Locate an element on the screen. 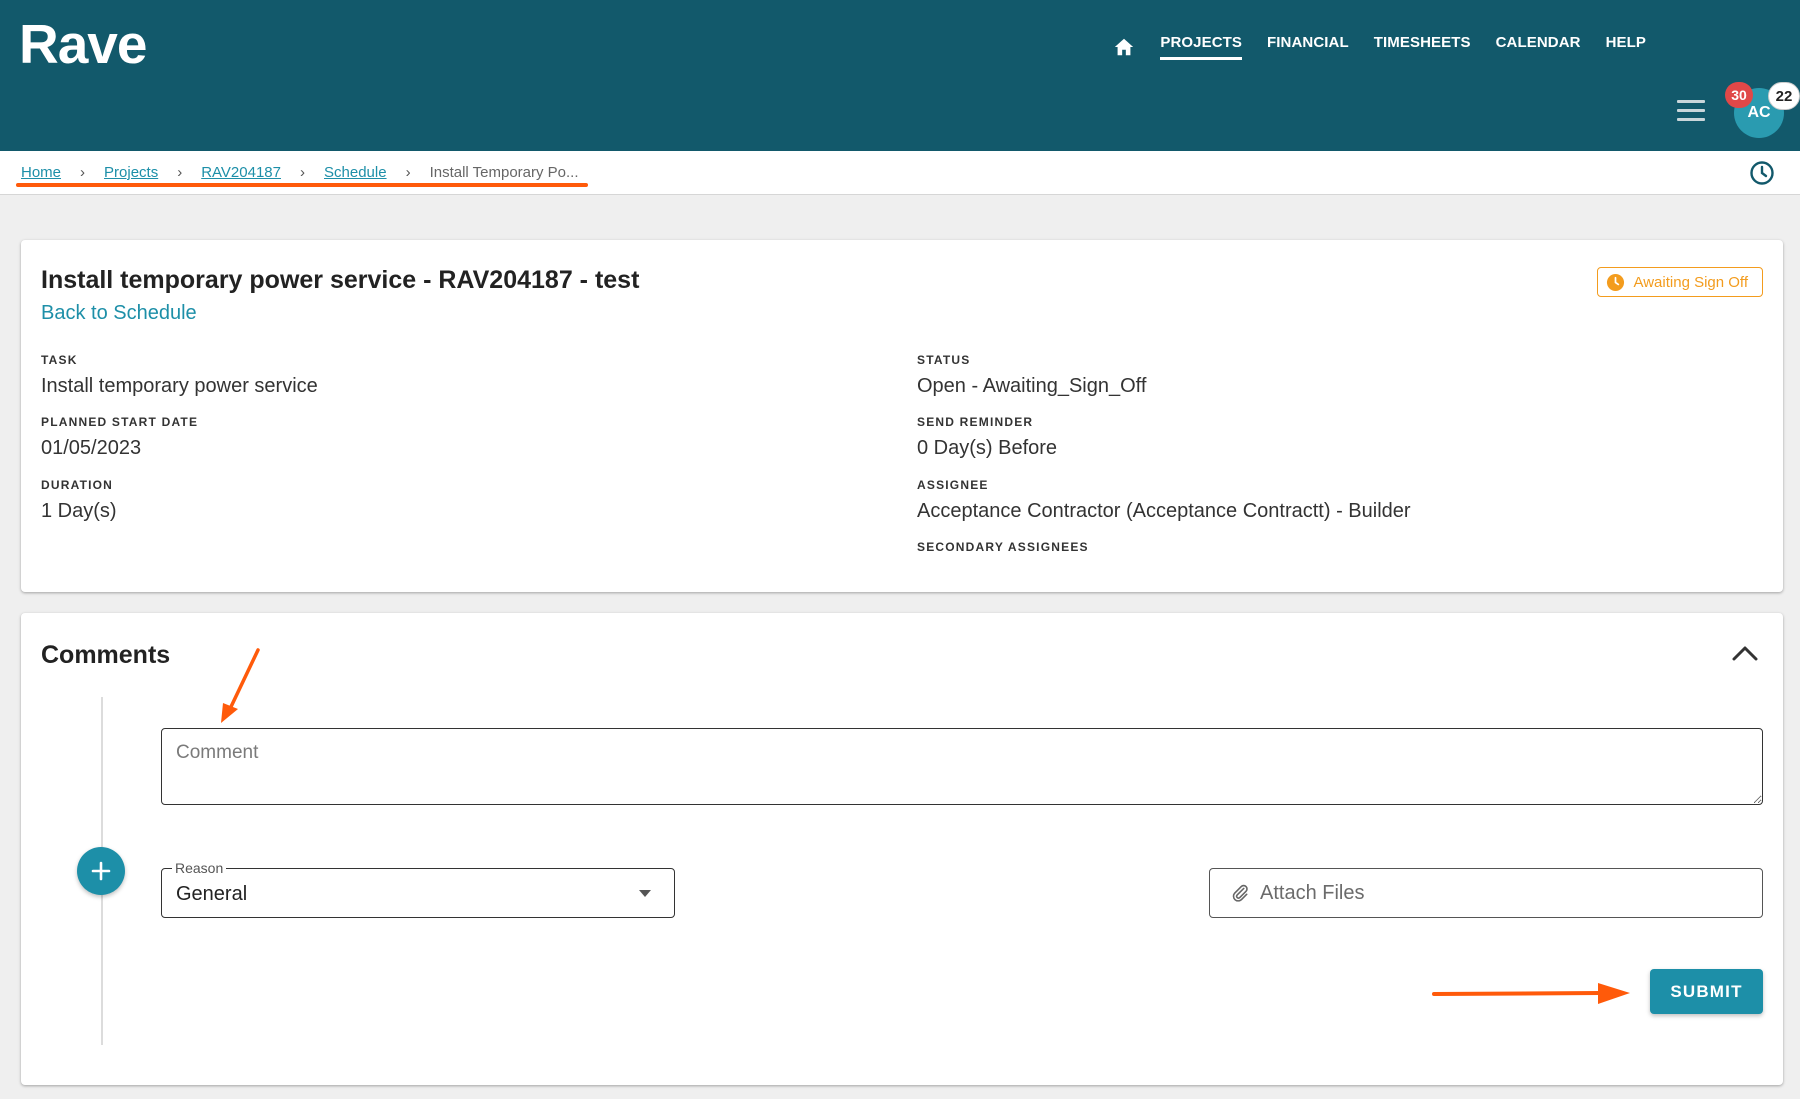  field-value: Open - Awaiting_Sign_Off is located at coordinates (1032, 386).